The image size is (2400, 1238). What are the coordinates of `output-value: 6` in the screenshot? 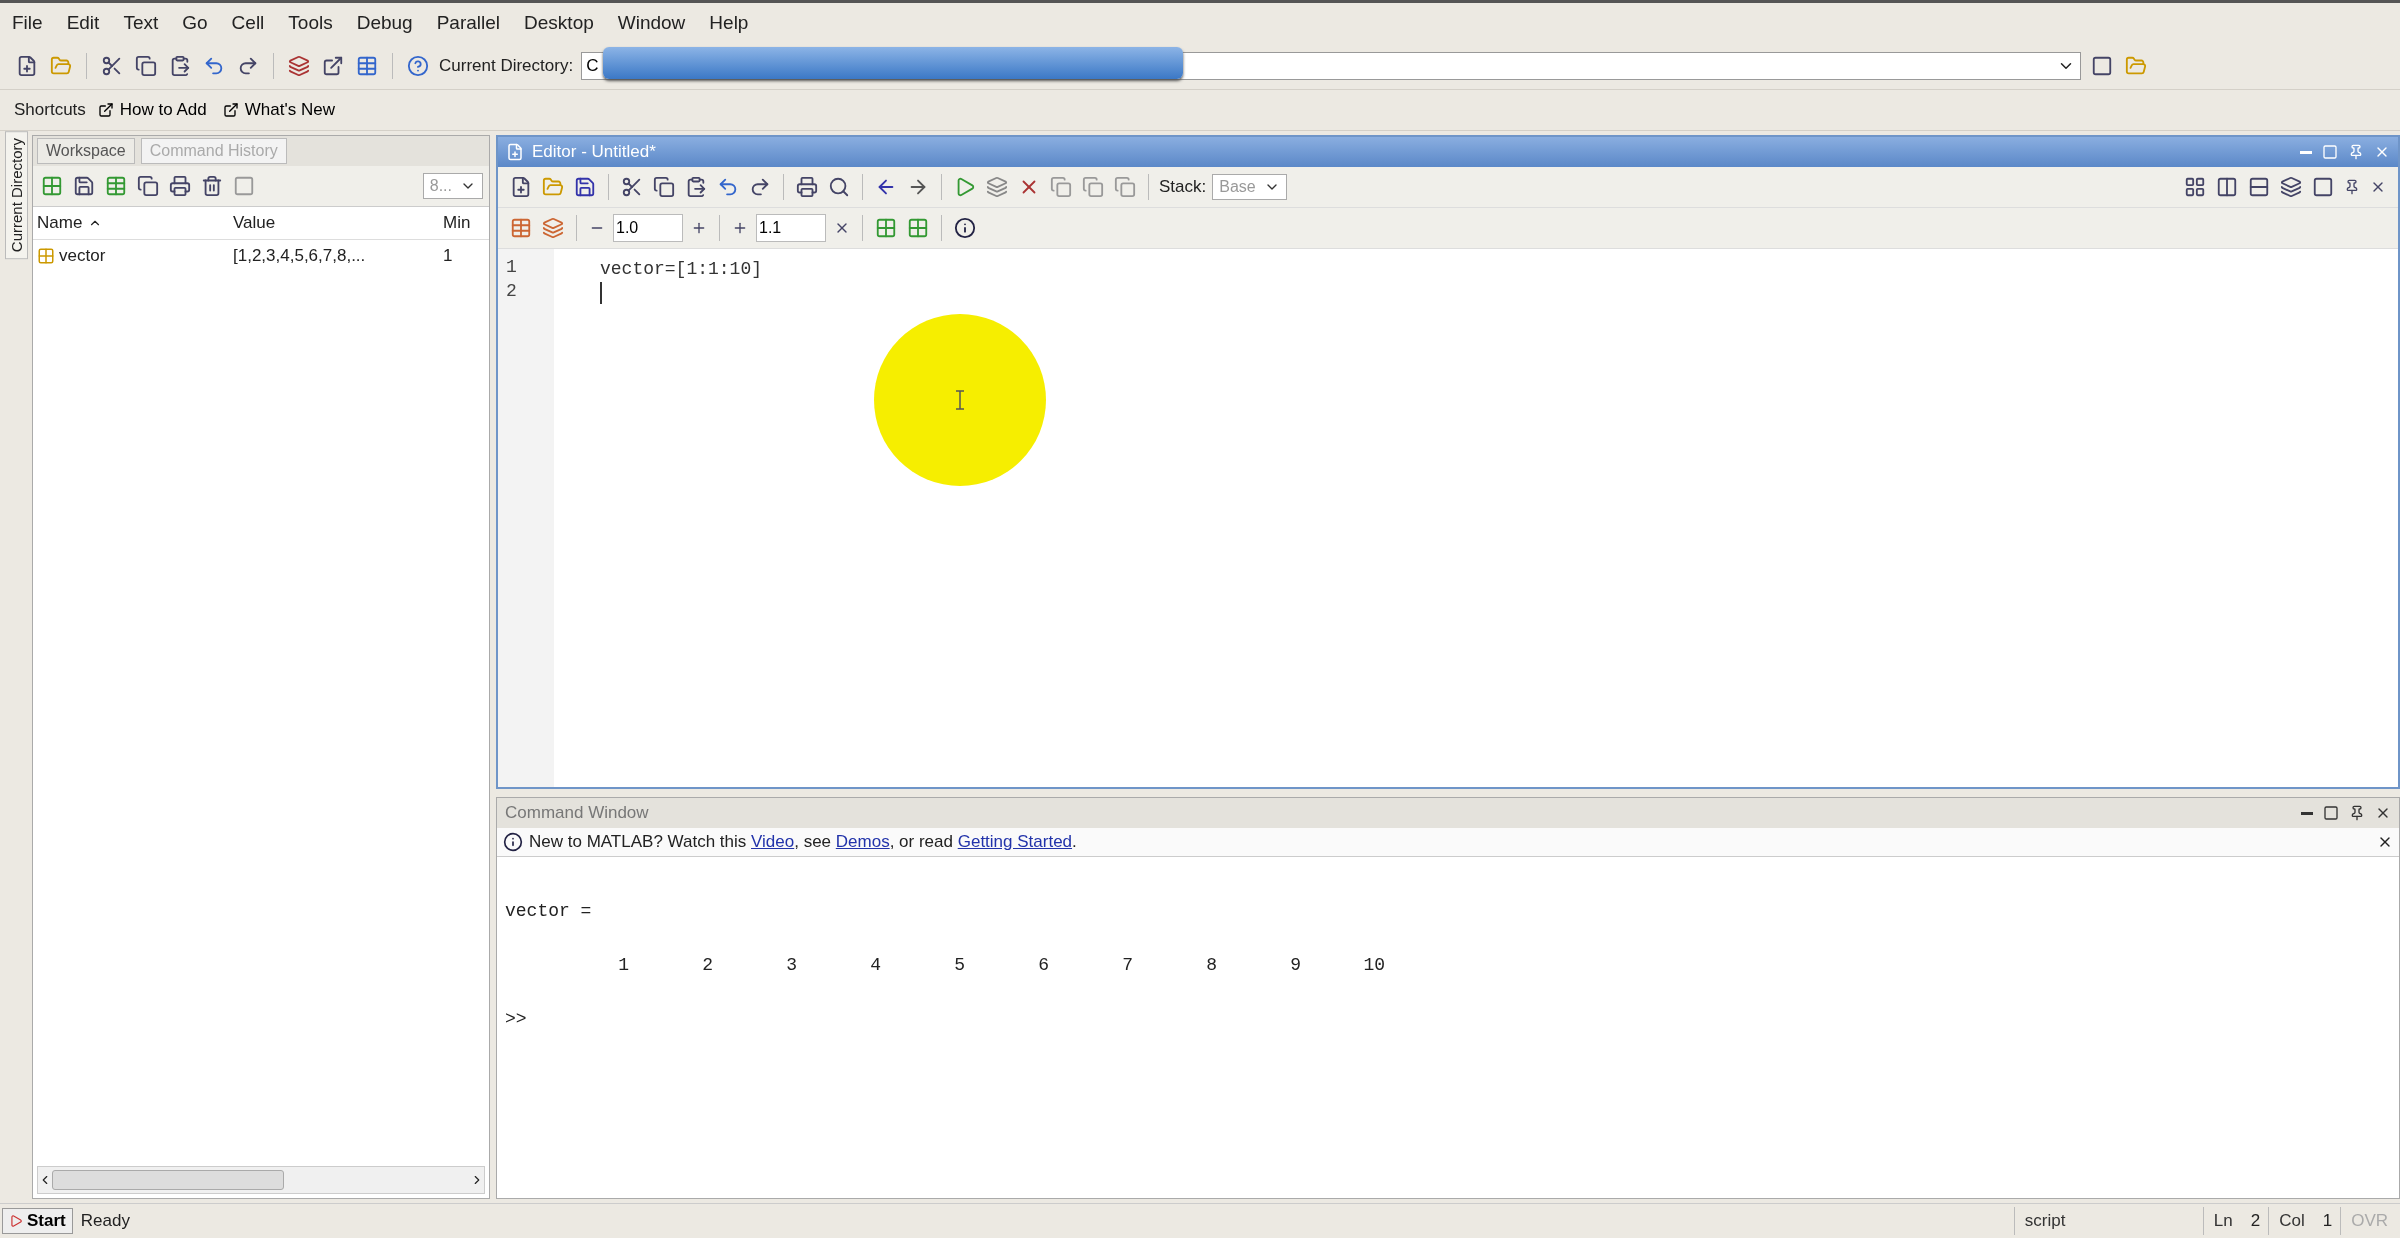 It's located at (1043, 965).